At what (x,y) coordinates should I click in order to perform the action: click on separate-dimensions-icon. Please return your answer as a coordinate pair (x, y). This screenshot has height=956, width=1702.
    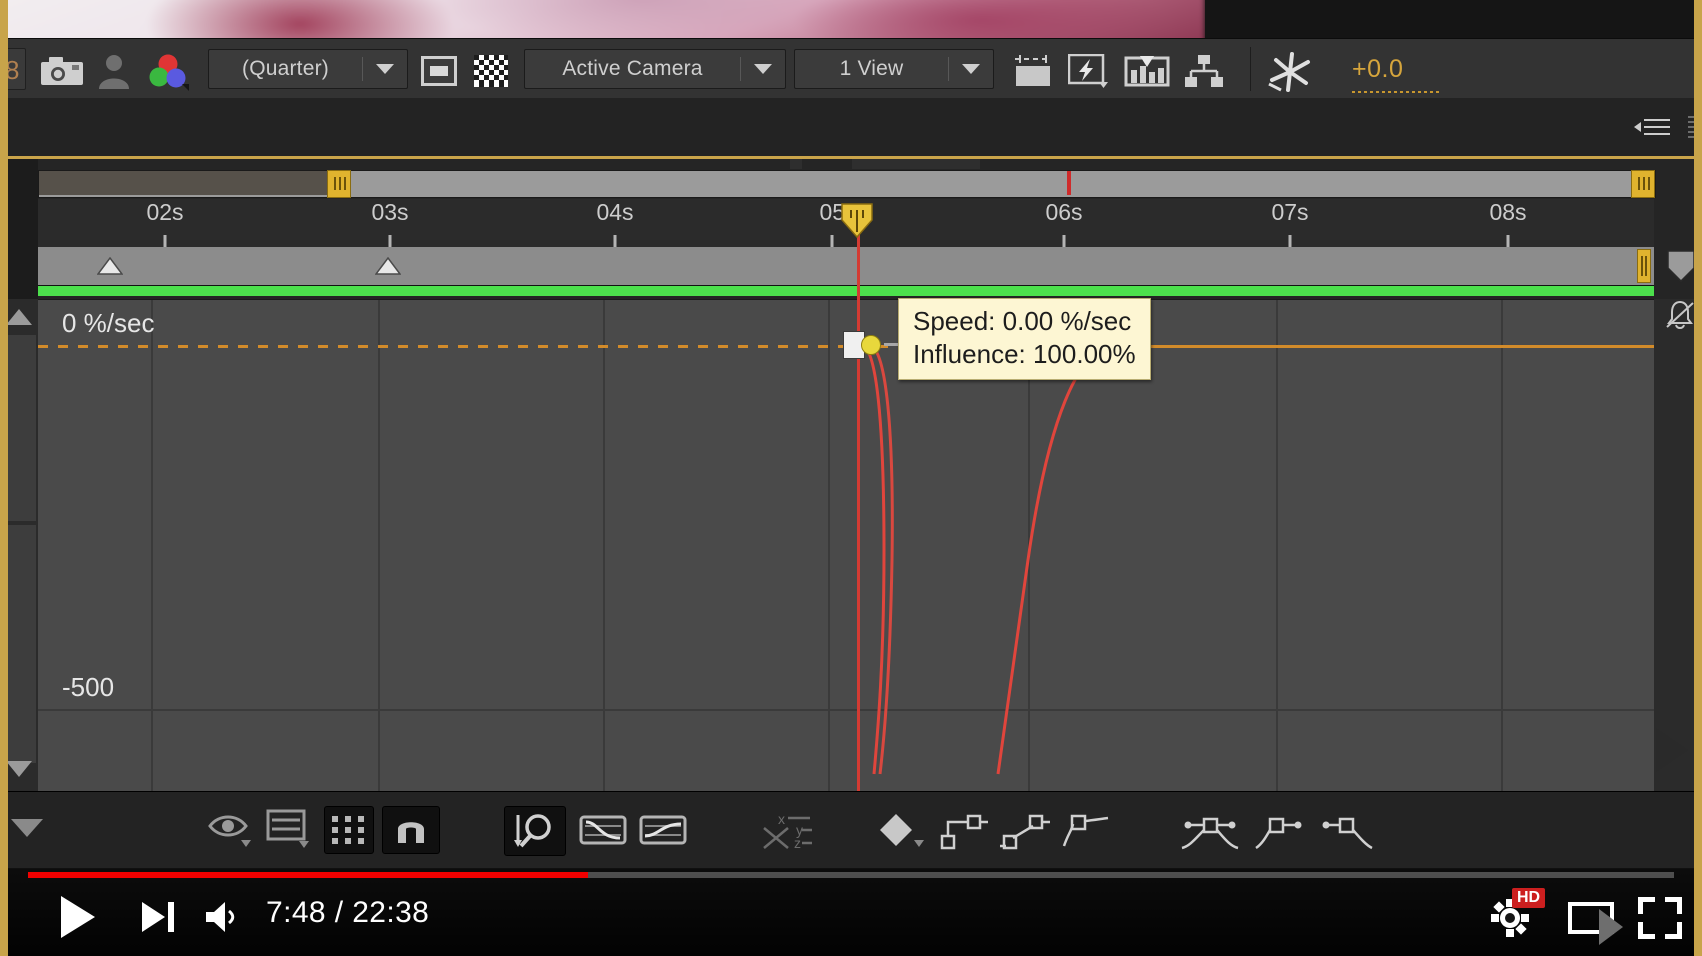
    Looking at the image, I should click on (349, 830).